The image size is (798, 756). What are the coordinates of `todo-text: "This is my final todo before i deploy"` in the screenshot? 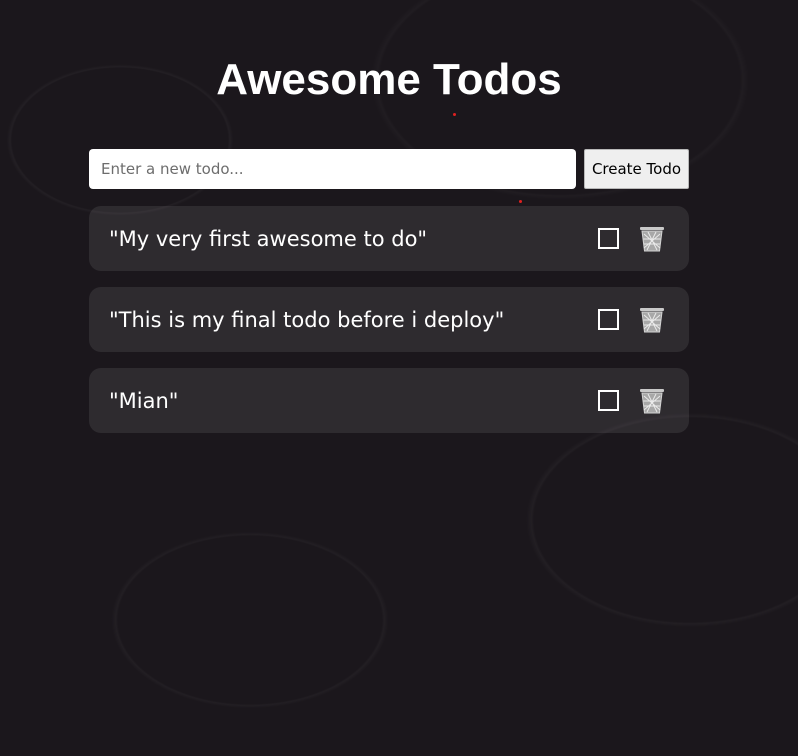 It's located at (307, 319).